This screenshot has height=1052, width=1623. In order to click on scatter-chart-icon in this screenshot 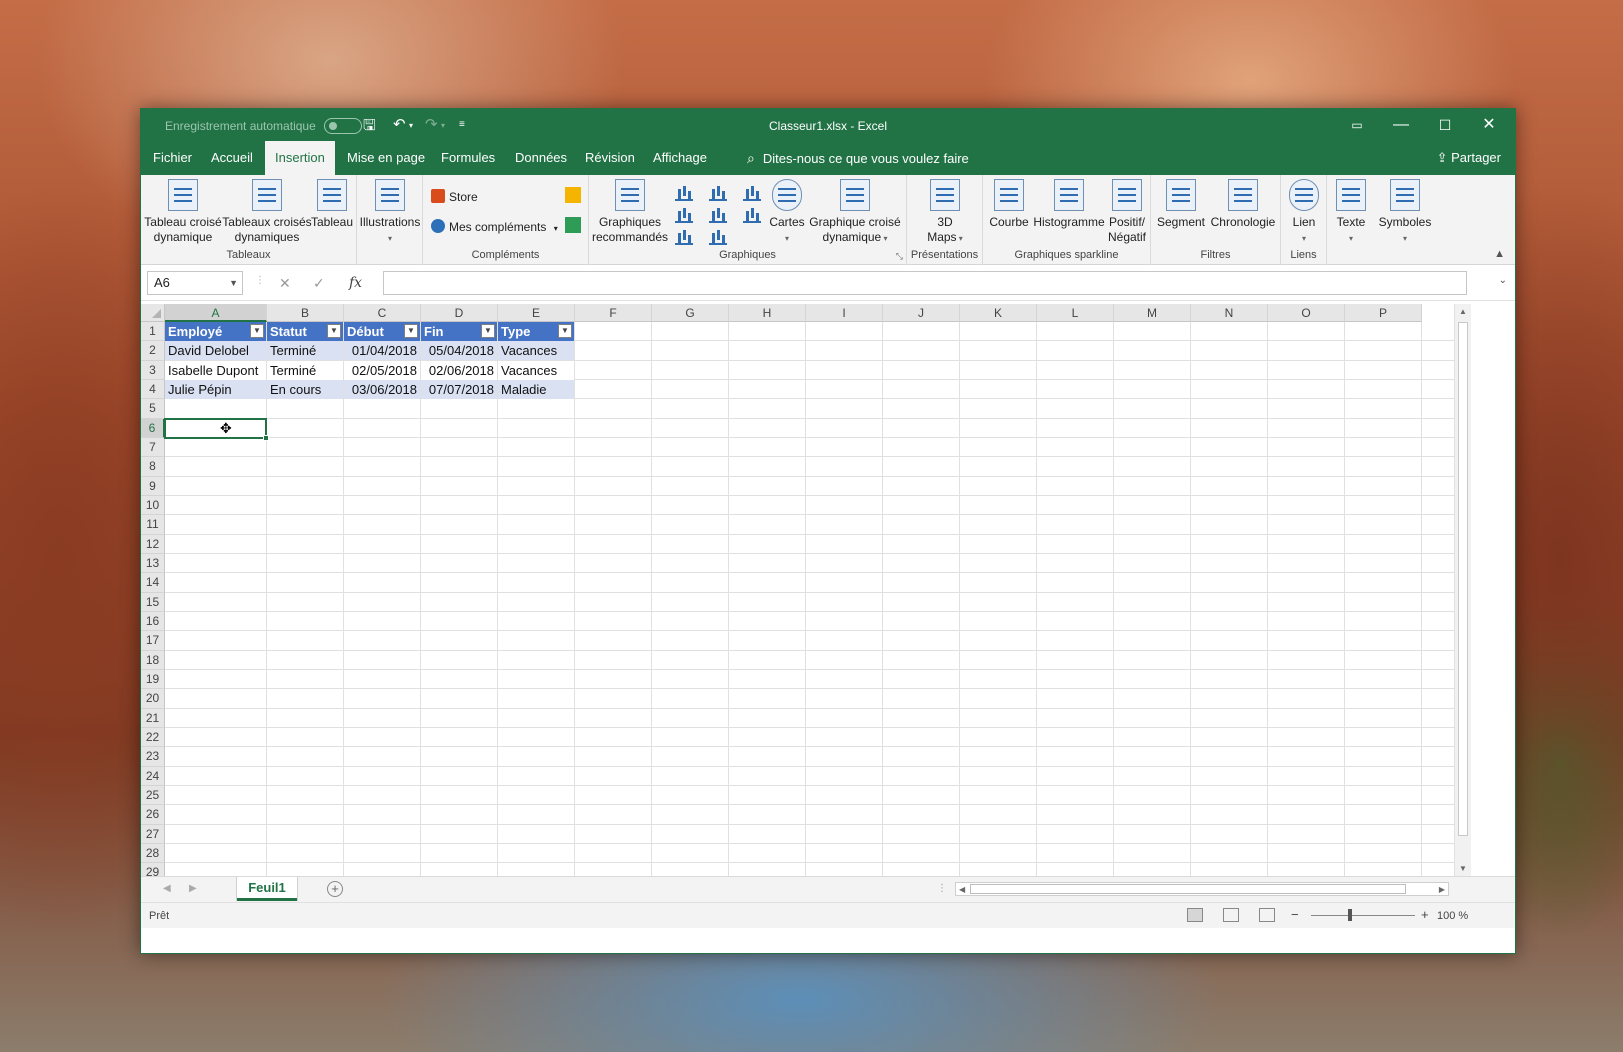, I will do `click(718, 237)`.